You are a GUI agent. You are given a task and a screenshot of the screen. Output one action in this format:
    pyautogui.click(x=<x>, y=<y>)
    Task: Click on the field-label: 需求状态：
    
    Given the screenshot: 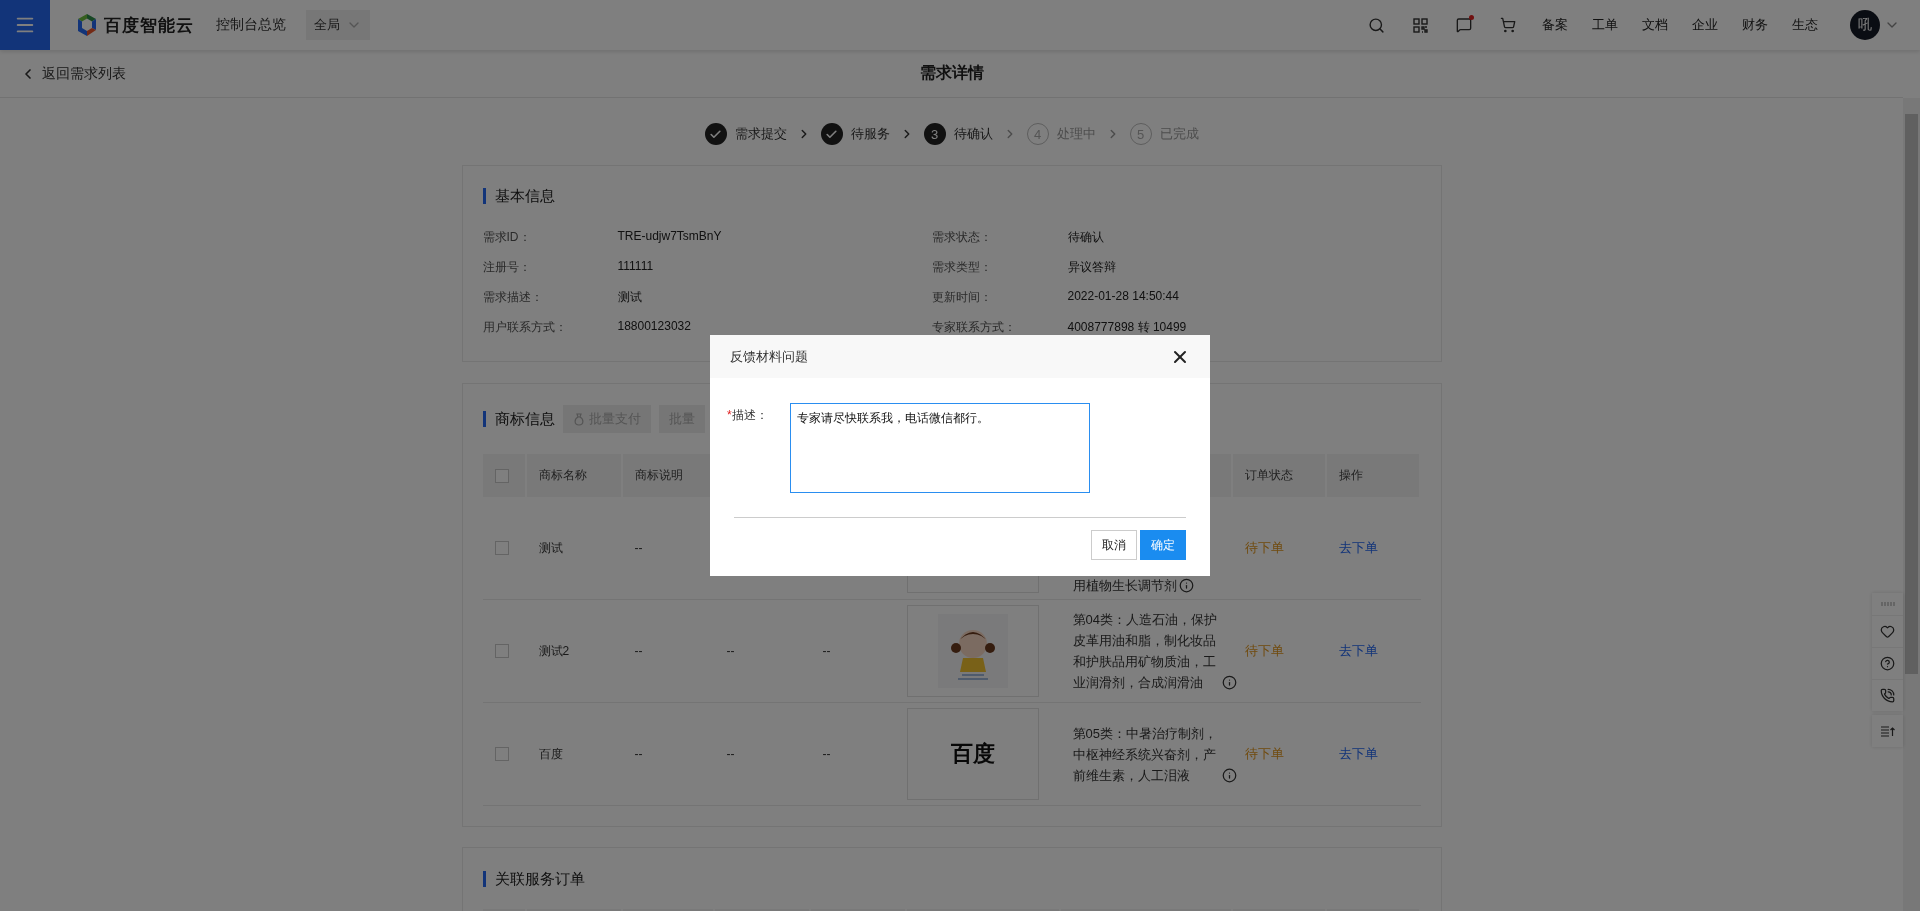 What is the action you would take?
    pyautogui.click(x=962, y=237)
    